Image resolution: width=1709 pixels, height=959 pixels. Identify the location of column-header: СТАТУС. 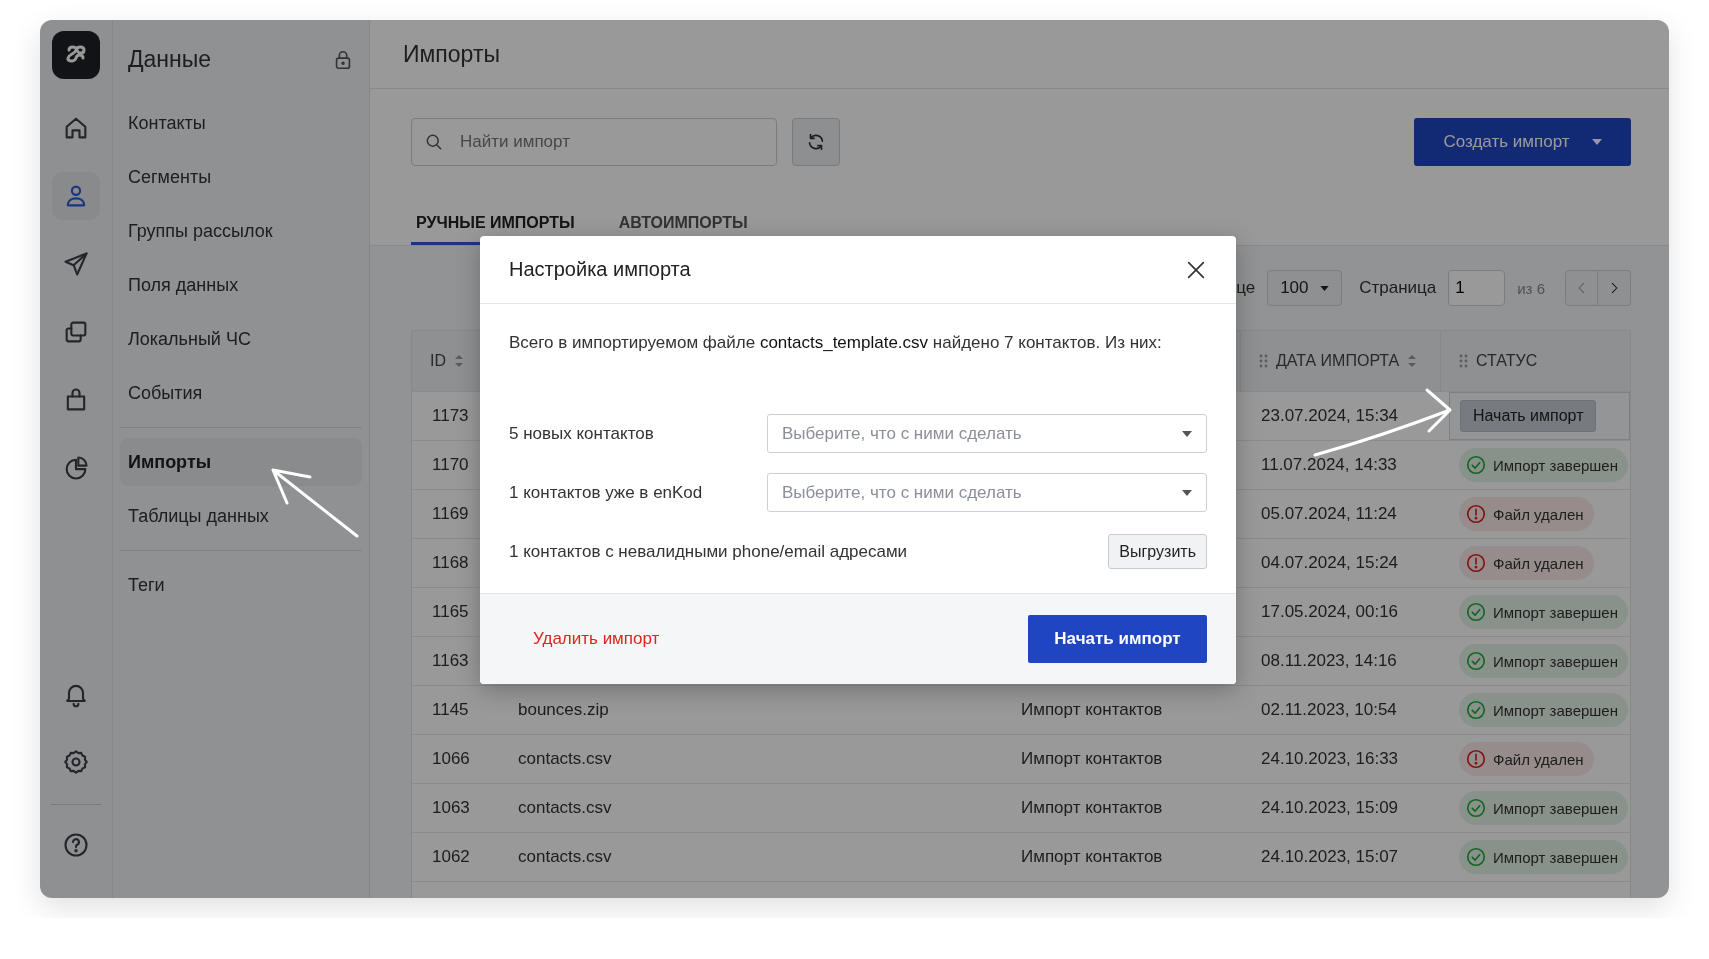
(1507, 361).